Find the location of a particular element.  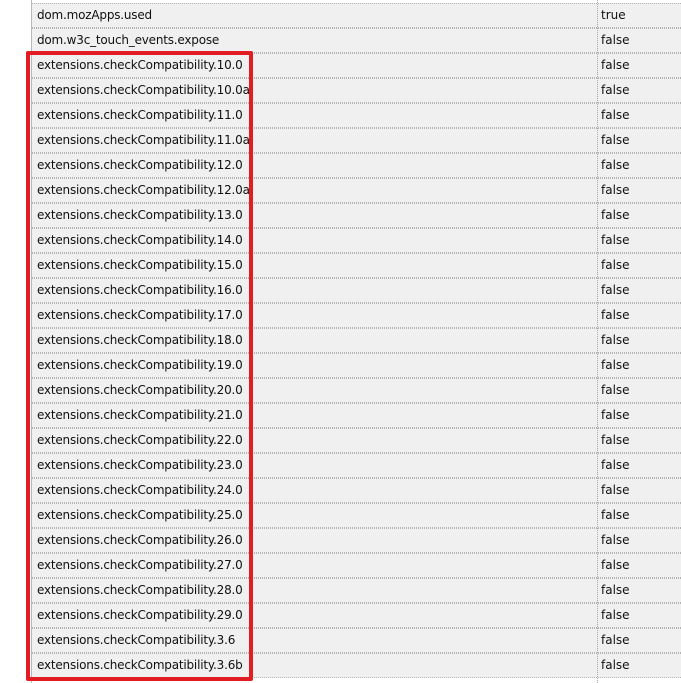

preference-name: extensions.checkCompatibility.16.0 is located at coordinates (140, 290).